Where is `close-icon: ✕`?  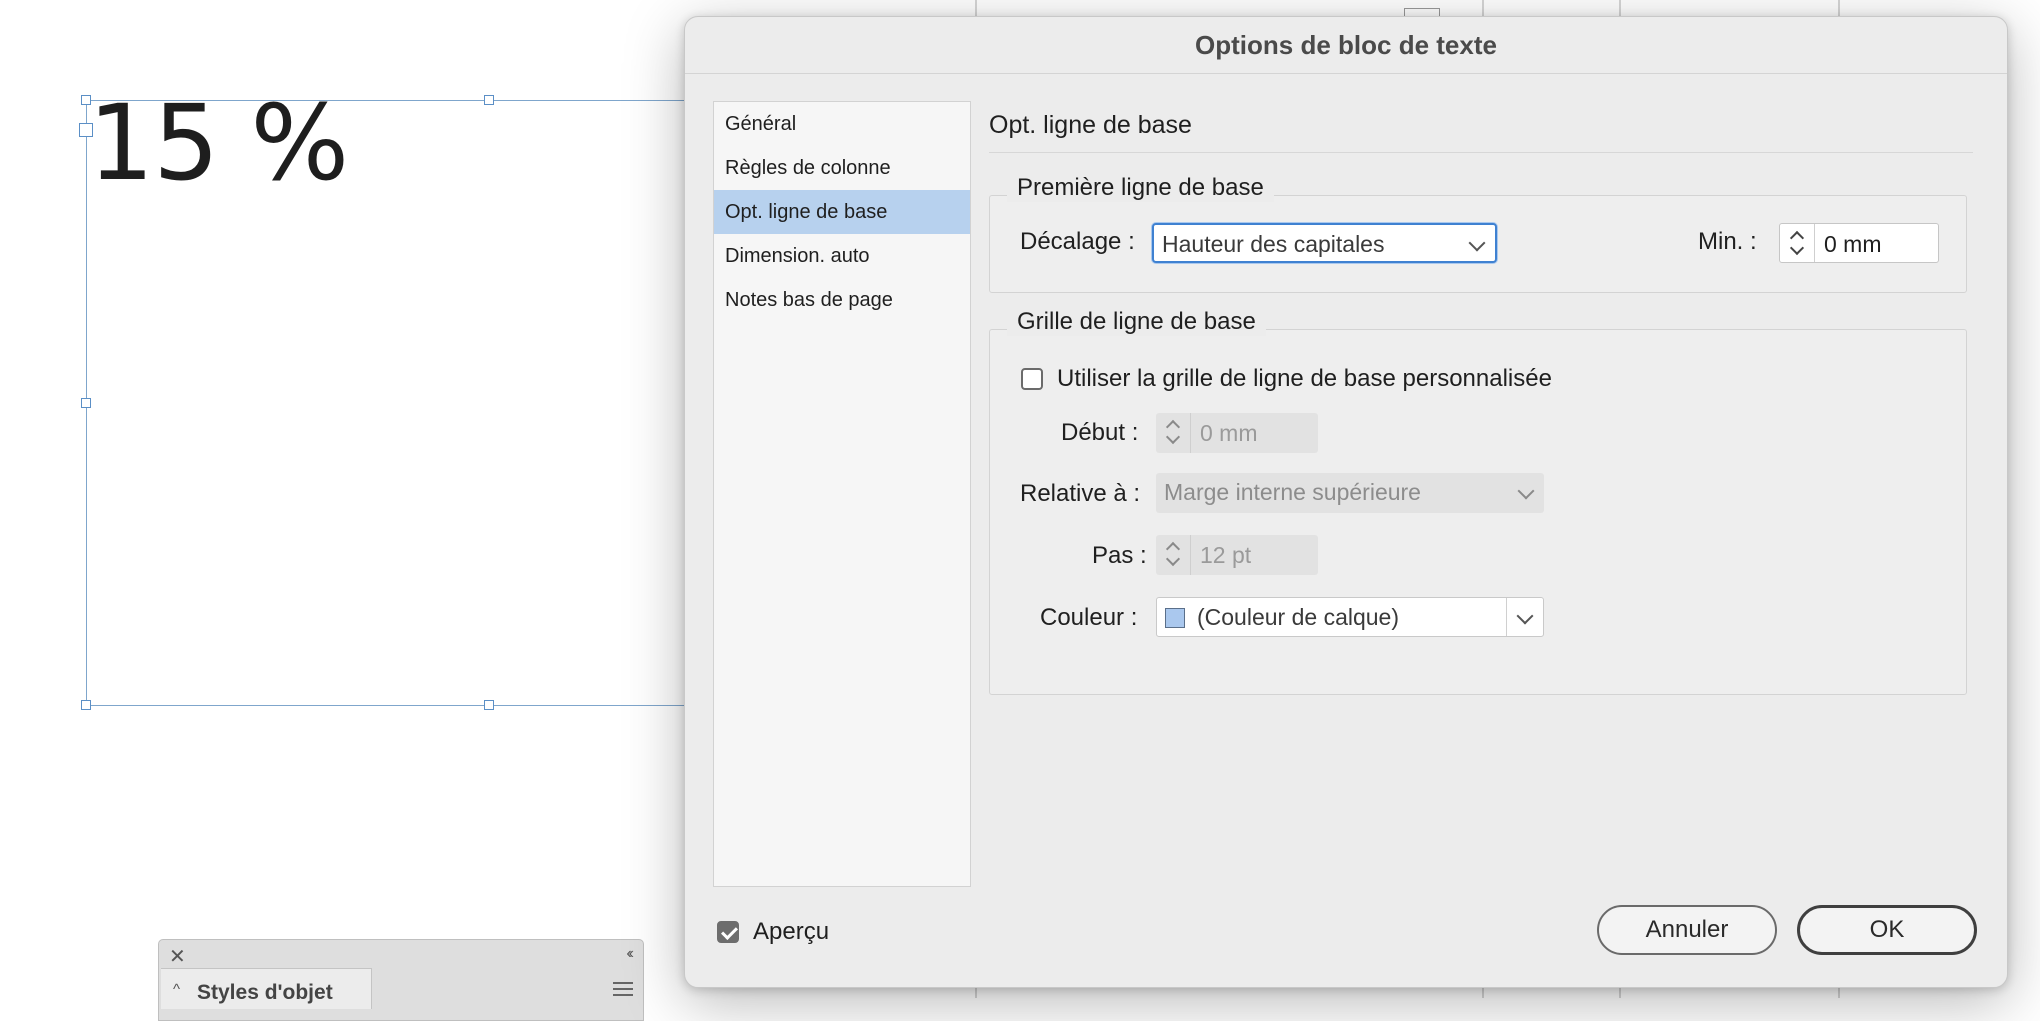
close-icon: ✕ is located at coordinates (177, 956).